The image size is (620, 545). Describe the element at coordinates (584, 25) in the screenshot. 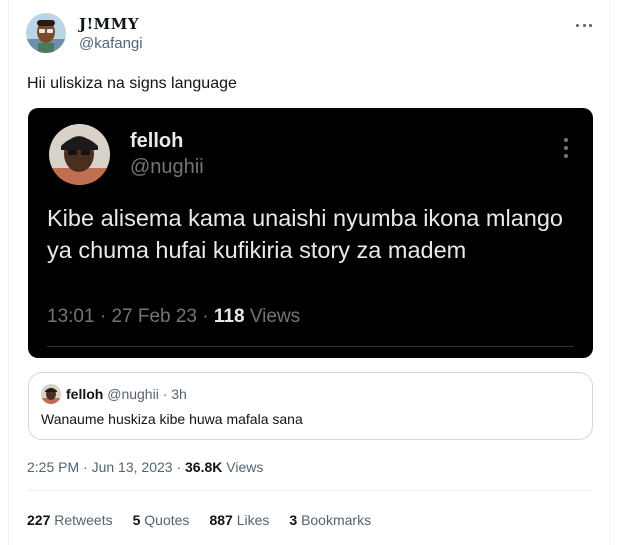

I see `more-options-icon` at that location.